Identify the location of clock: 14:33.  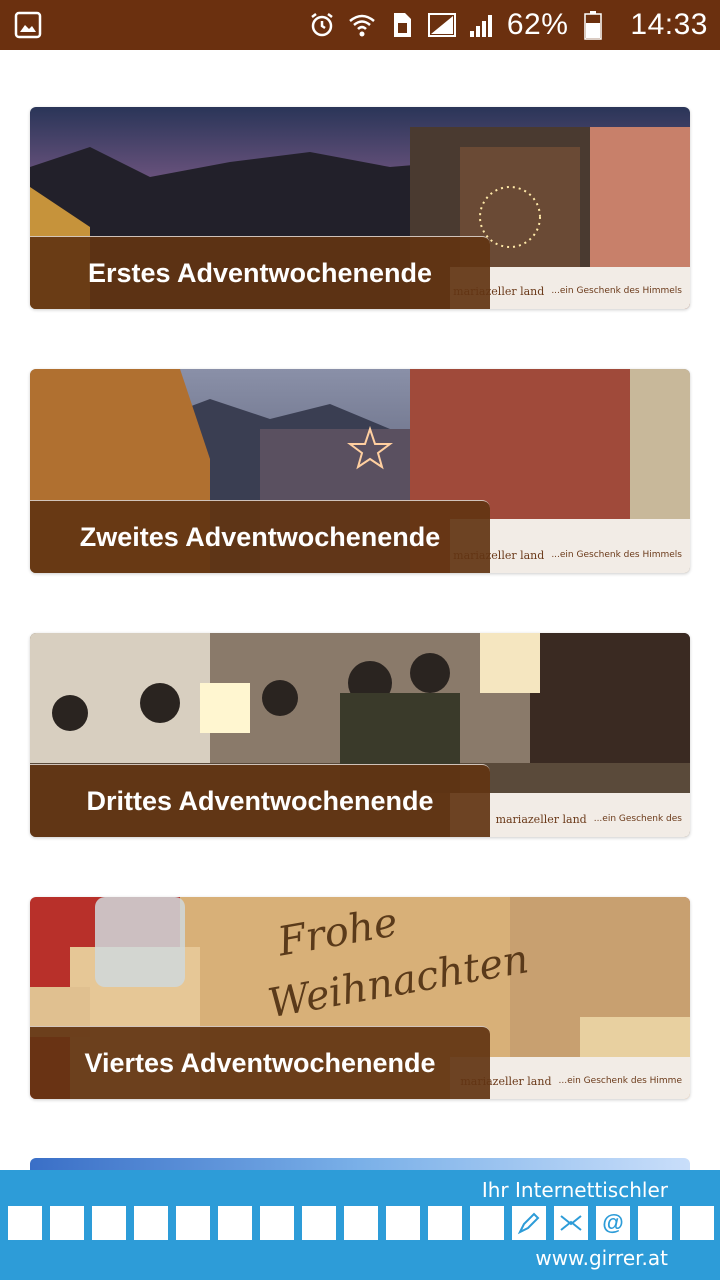
(669, 24).